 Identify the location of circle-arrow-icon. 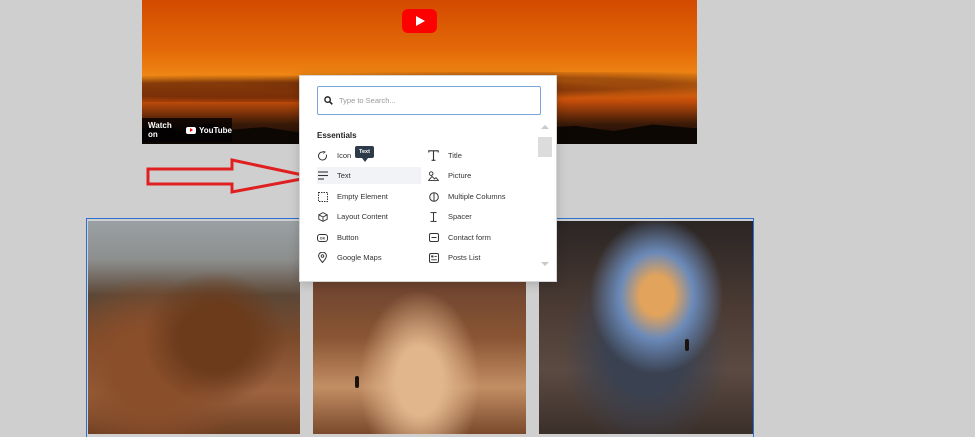
(322, 155).